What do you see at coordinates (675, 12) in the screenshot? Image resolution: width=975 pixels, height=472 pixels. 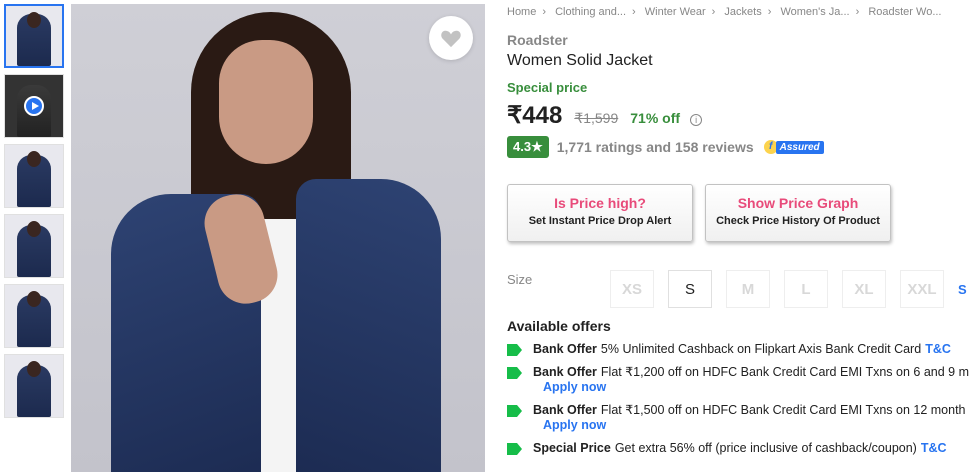 I see `breadcrumb-item: Winter Wear` at bounding box center [675, 12].